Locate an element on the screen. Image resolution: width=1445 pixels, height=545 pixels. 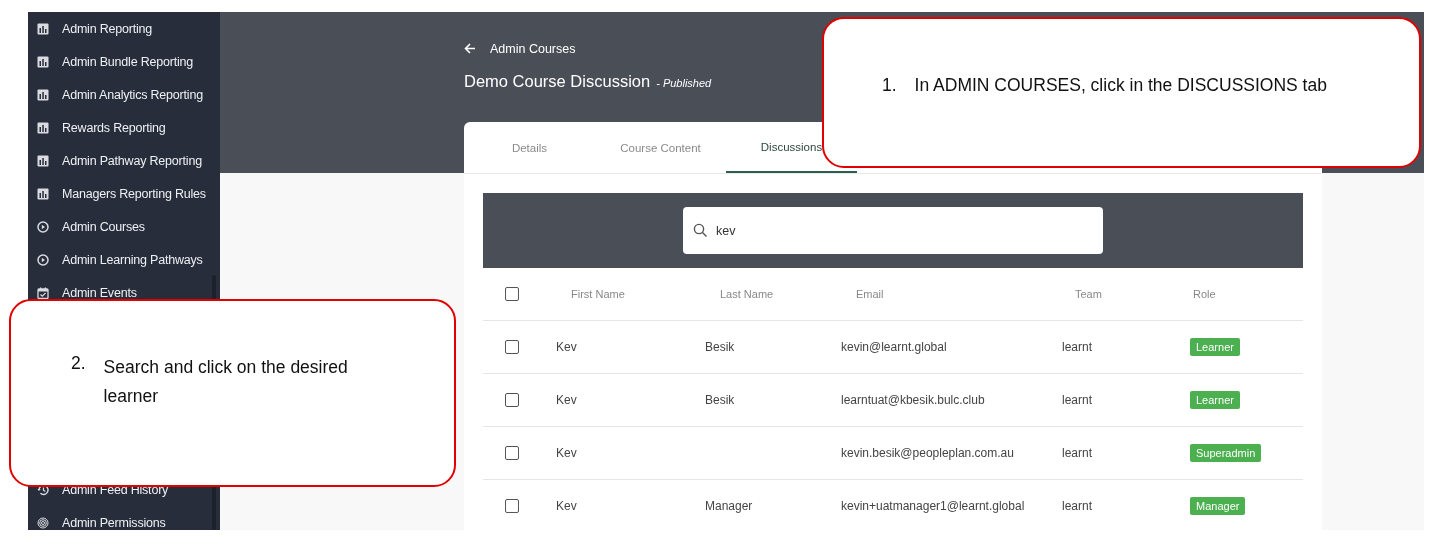
search-field: kev is located at coordinates (893, 230).